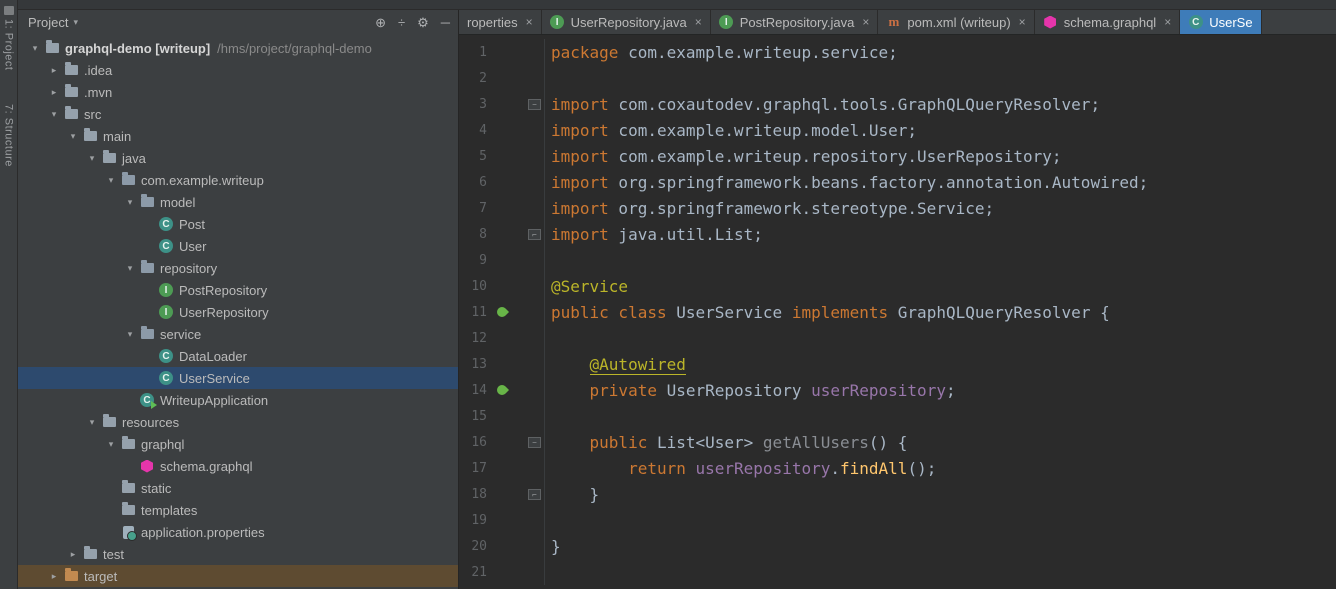 The width and height of the screenshot is (1336, 589). What do you see at coordinates (502, 468) in the screenshot?
I see `editor-gutter: 17` at bounding box center [502, 468].